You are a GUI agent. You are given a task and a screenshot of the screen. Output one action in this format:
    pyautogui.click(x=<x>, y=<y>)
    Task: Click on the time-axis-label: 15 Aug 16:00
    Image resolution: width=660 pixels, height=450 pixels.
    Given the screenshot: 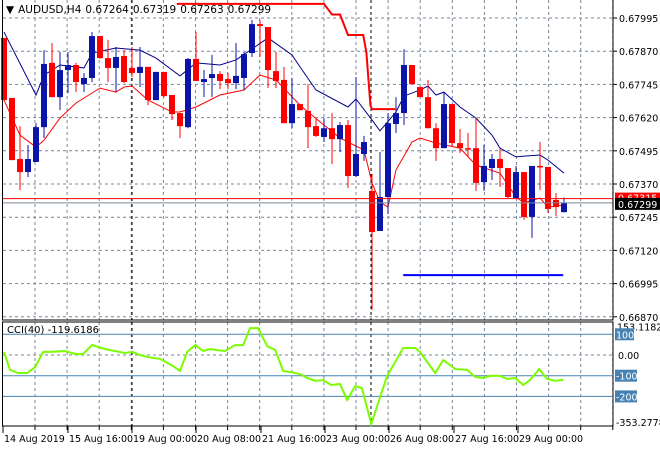 What is the action you would take?
    pyautogui.click(x=101, y=439)
    